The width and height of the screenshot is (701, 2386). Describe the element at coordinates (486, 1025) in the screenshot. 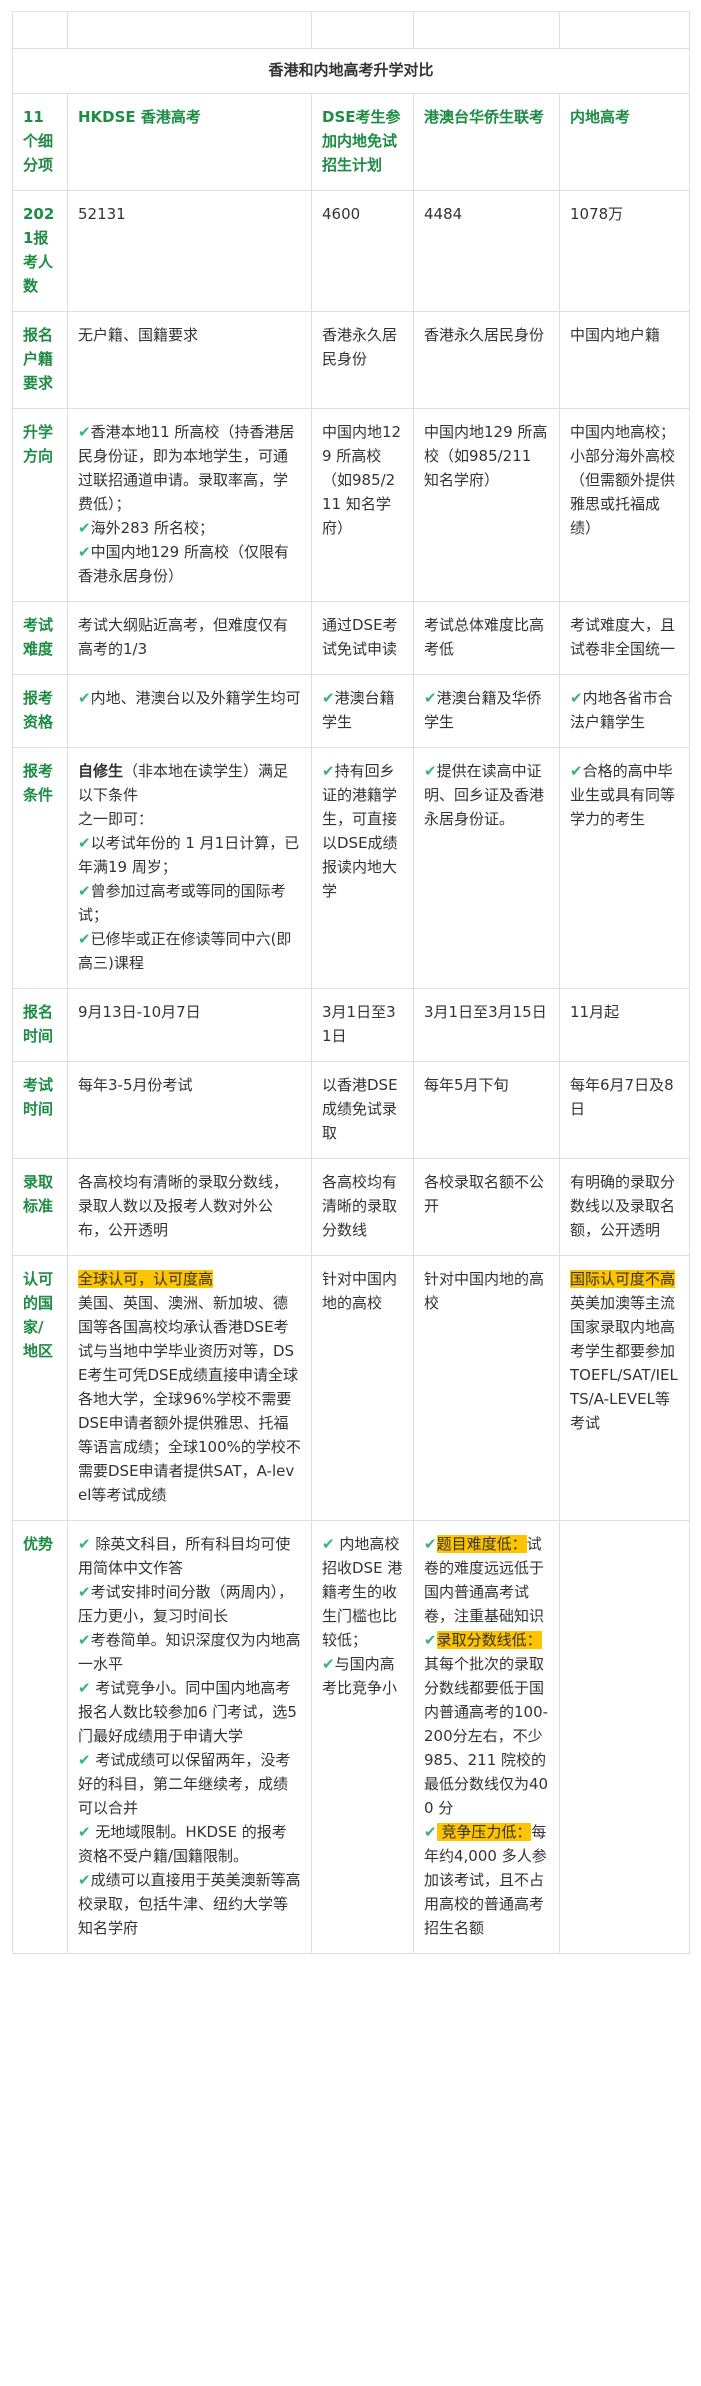

I see `cell-text: 3月1日至3月15日` at that location.